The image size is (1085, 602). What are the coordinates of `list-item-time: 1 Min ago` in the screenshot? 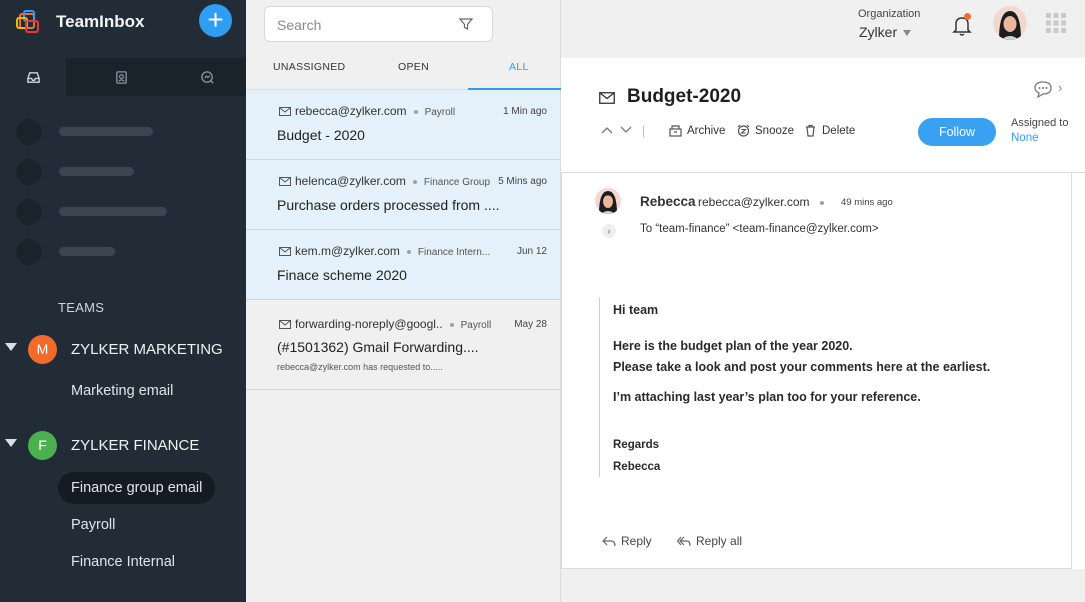 It's located at (525, 111).